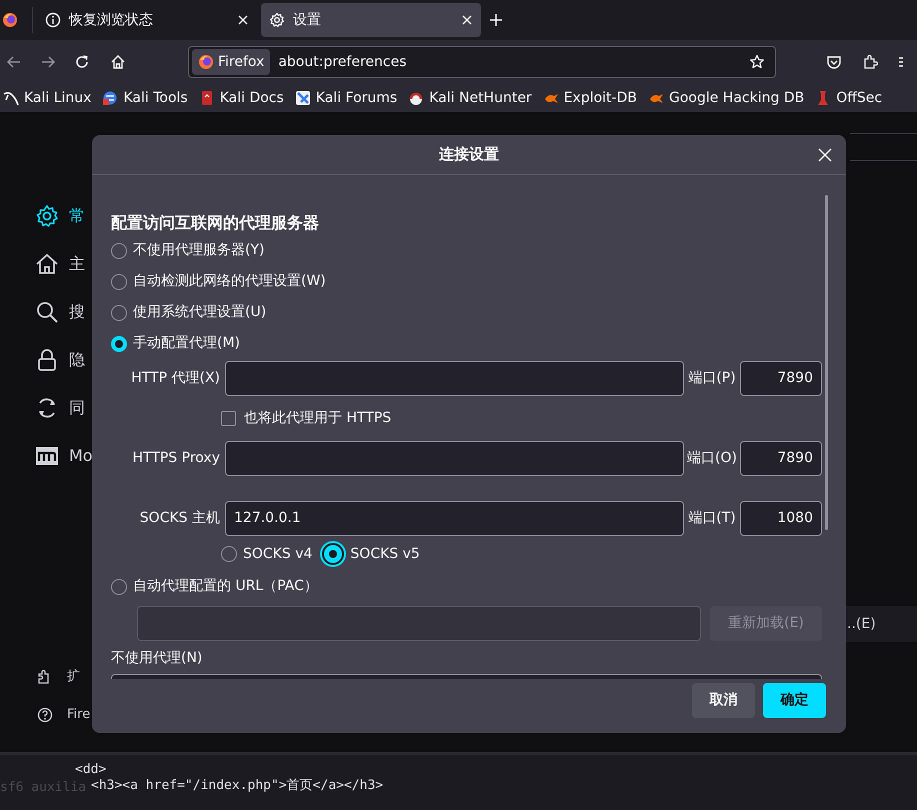 The width and height of the screenshot is (917, 810). Describe the element at coordinates (45, 715) in the screenshot. I see `help-icon` at that location.